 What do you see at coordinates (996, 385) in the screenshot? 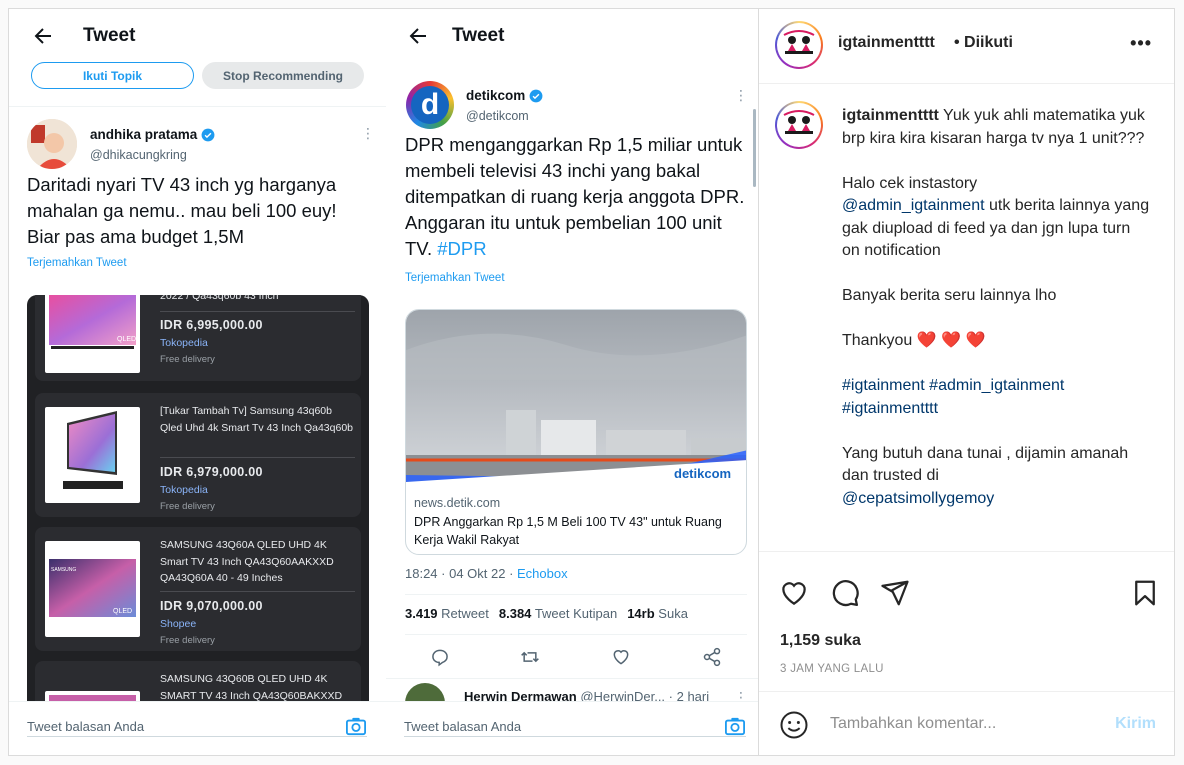
I see `hashtag-link: #admin_igtainment` at bounding box center [996, 385].